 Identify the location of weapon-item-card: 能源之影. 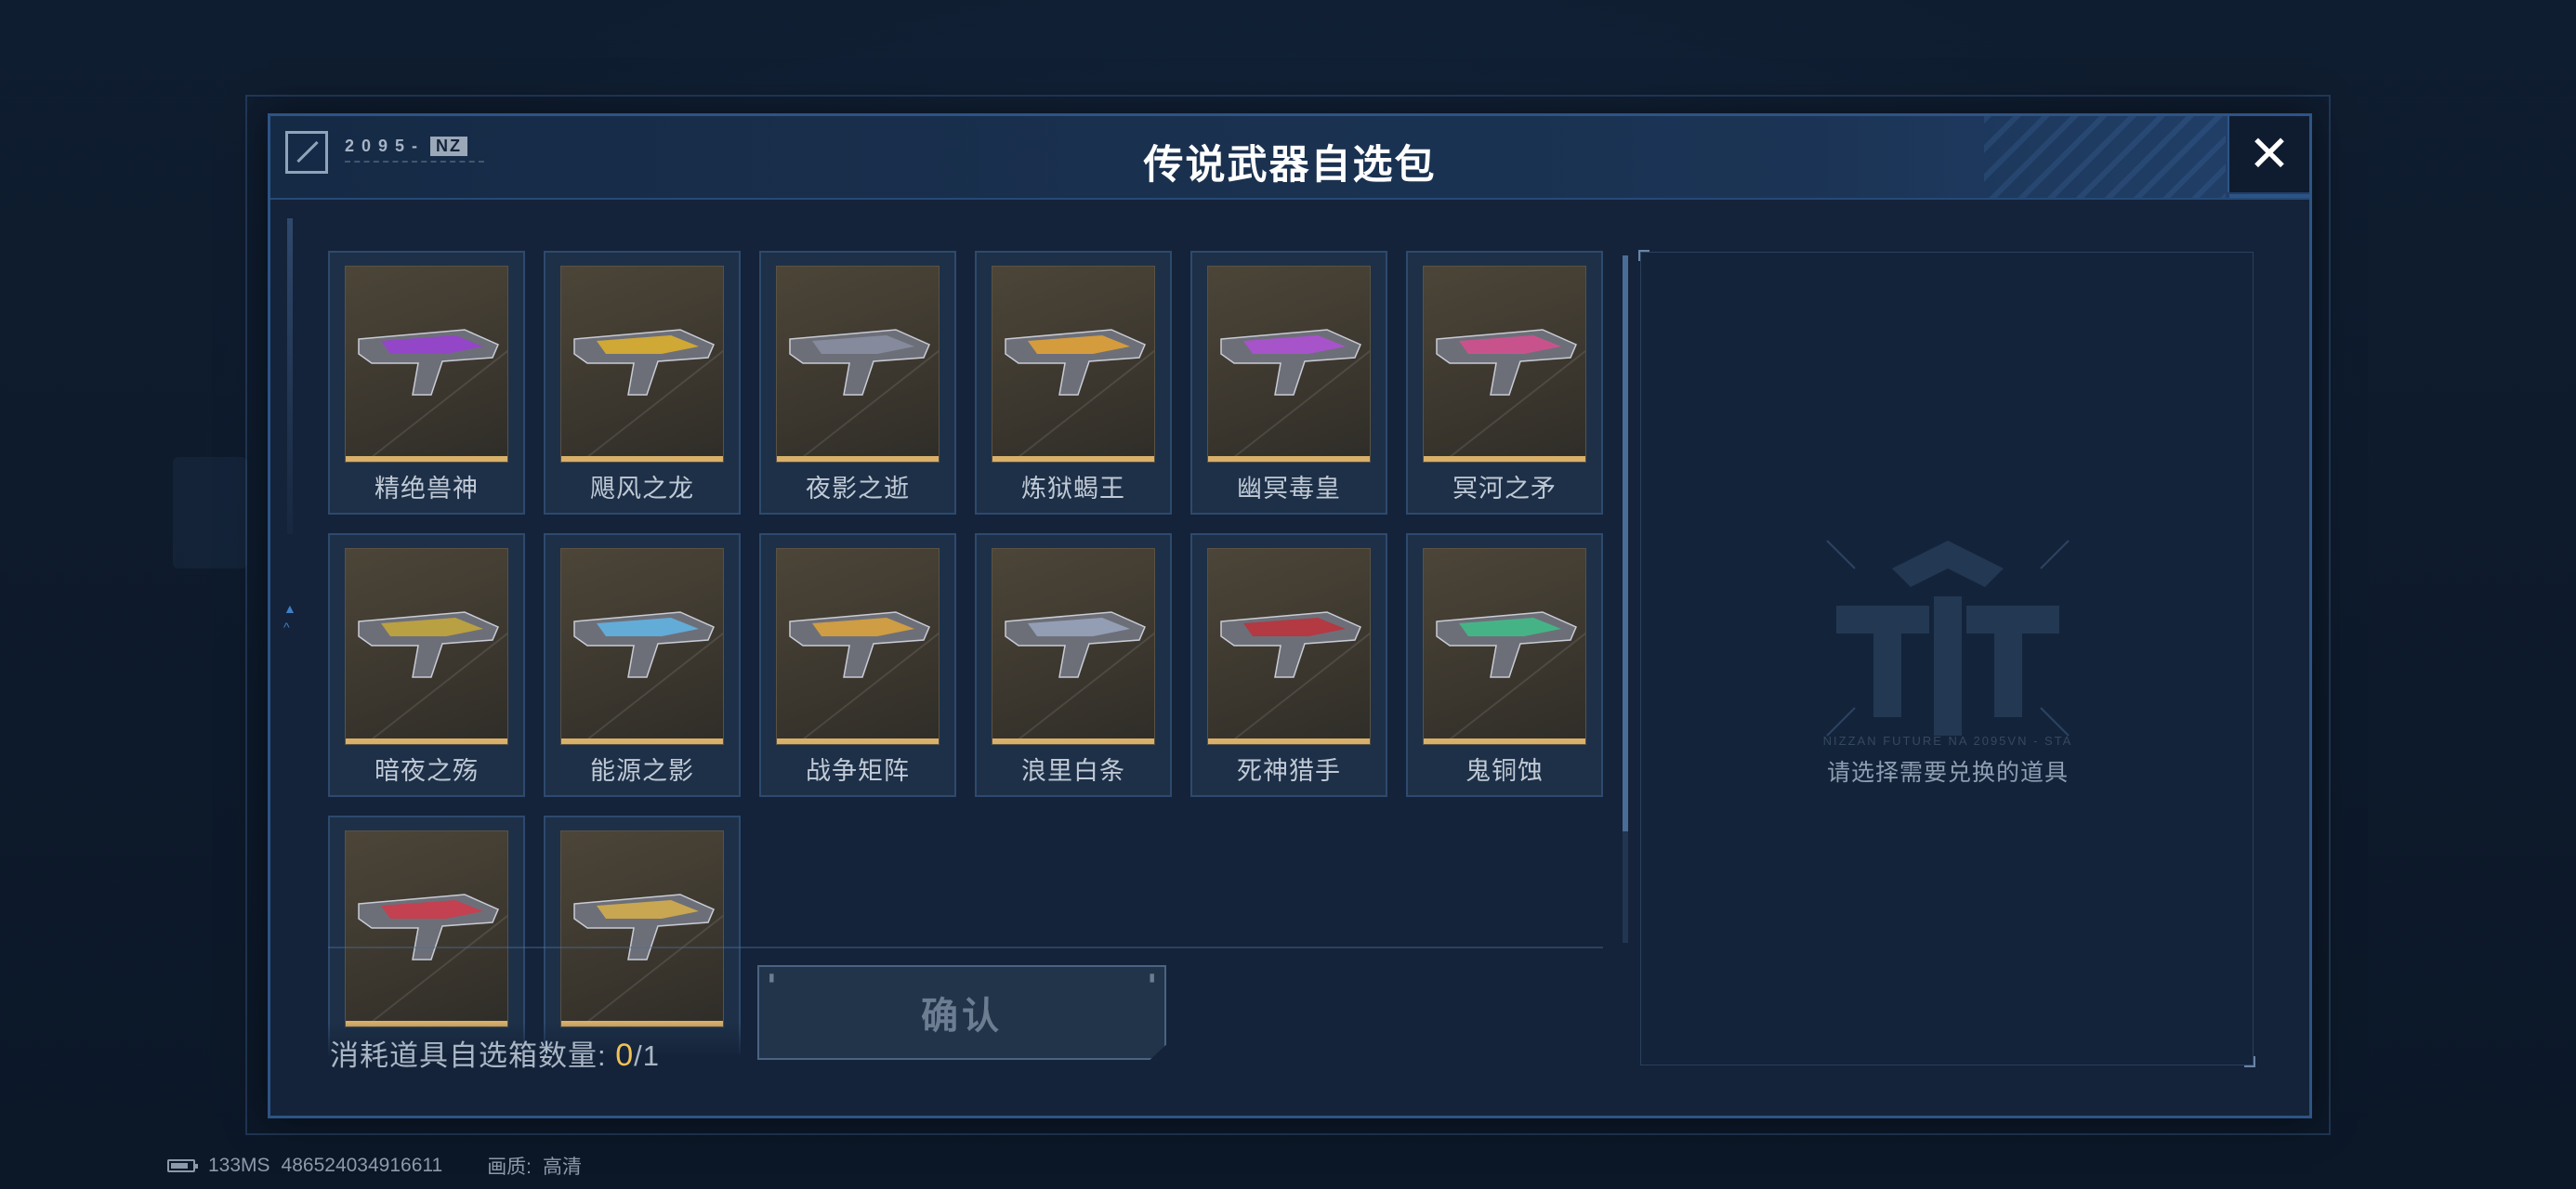
(642, 665).